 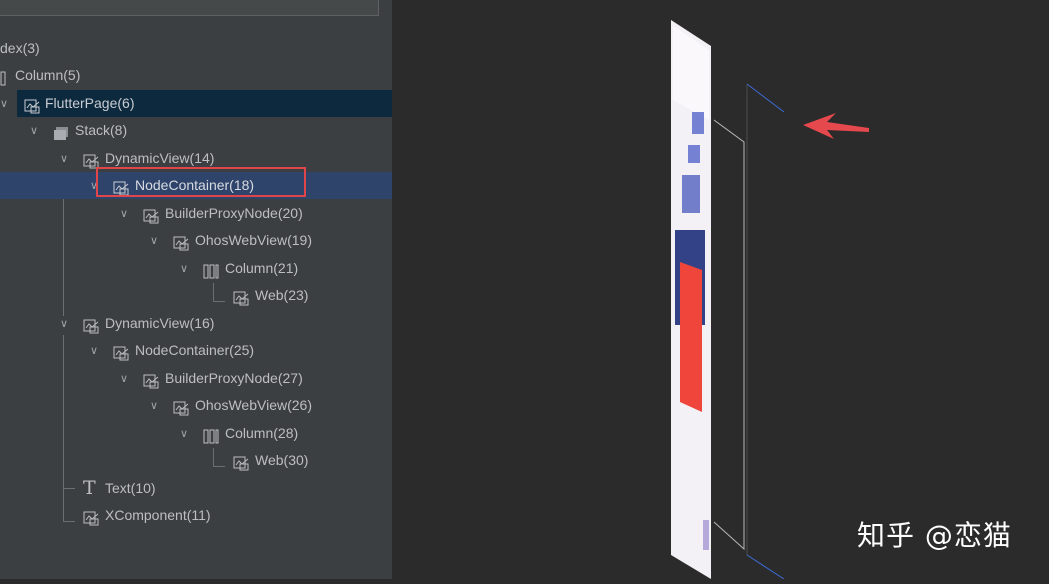 I want to click on tree-row: ∨ FlutterPage(6), so click(x=196, y=103).